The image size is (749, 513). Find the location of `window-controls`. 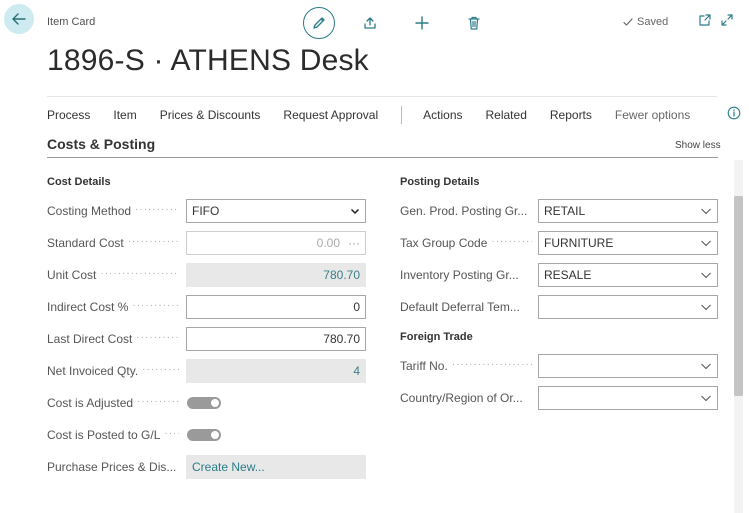

window-controls is located at coordinates (716, 20).